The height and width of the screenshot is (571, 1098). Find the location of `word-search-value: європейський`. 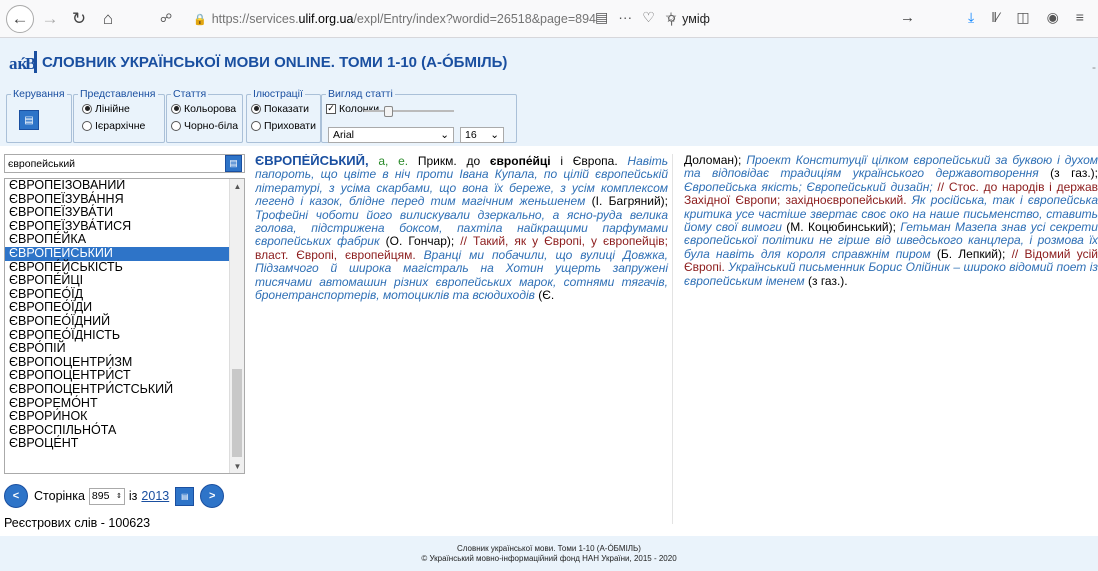

word-search-value: європейський is located at coordinates (42, 163).